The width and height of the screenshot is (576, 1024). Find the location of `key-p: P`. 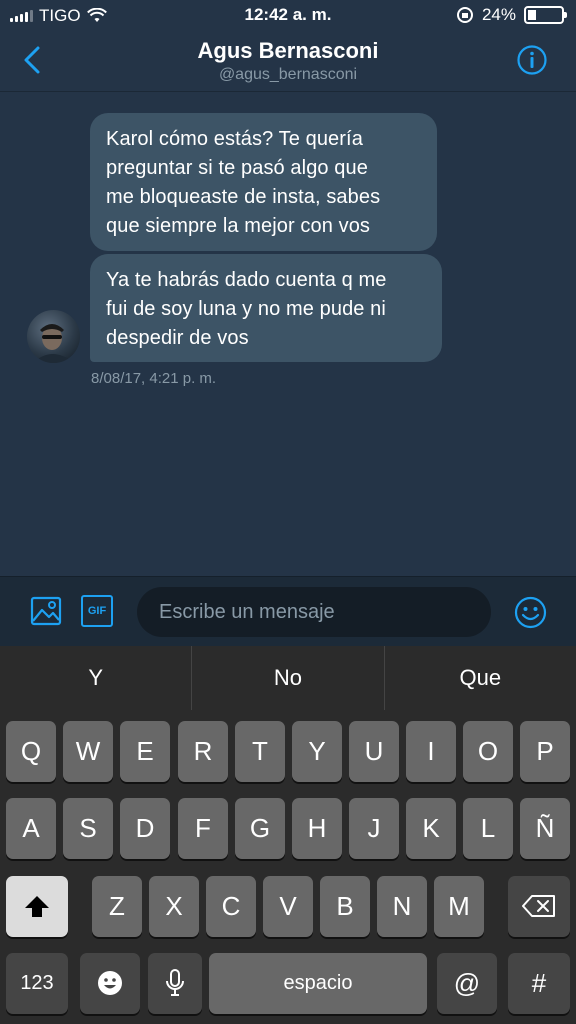

key-p: P is located at coordinates (545, 751).